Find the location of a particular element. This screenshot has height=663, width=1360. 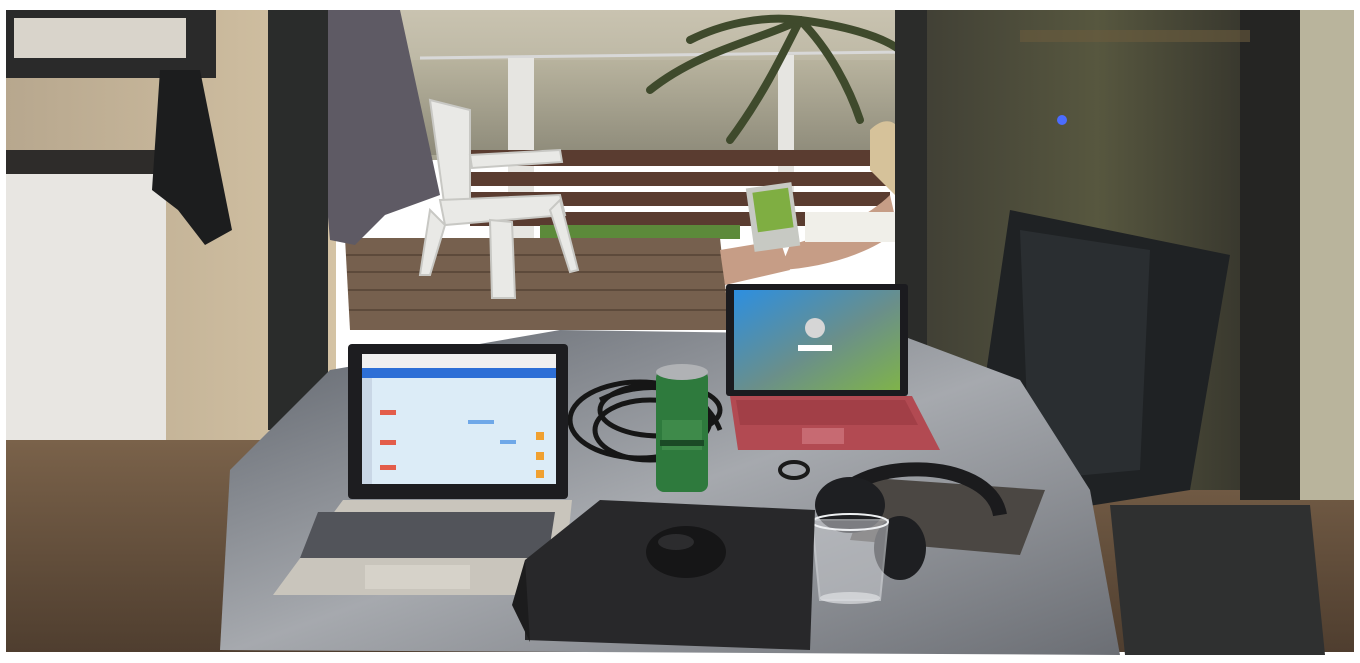

right-wall is located at coordinates (1327, 255).